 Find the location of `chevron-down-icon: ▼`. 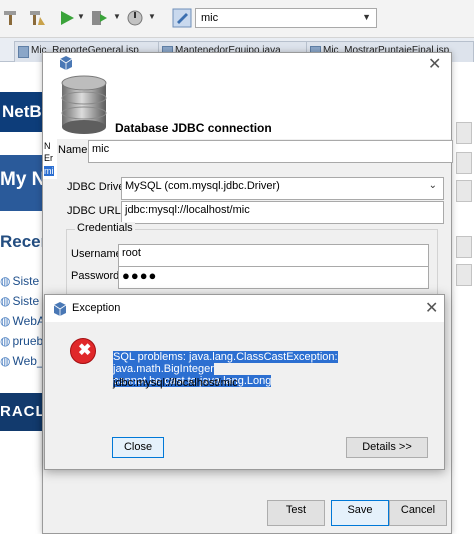

chevron-down-icon: ▼ is located at coordinates (366, 17).